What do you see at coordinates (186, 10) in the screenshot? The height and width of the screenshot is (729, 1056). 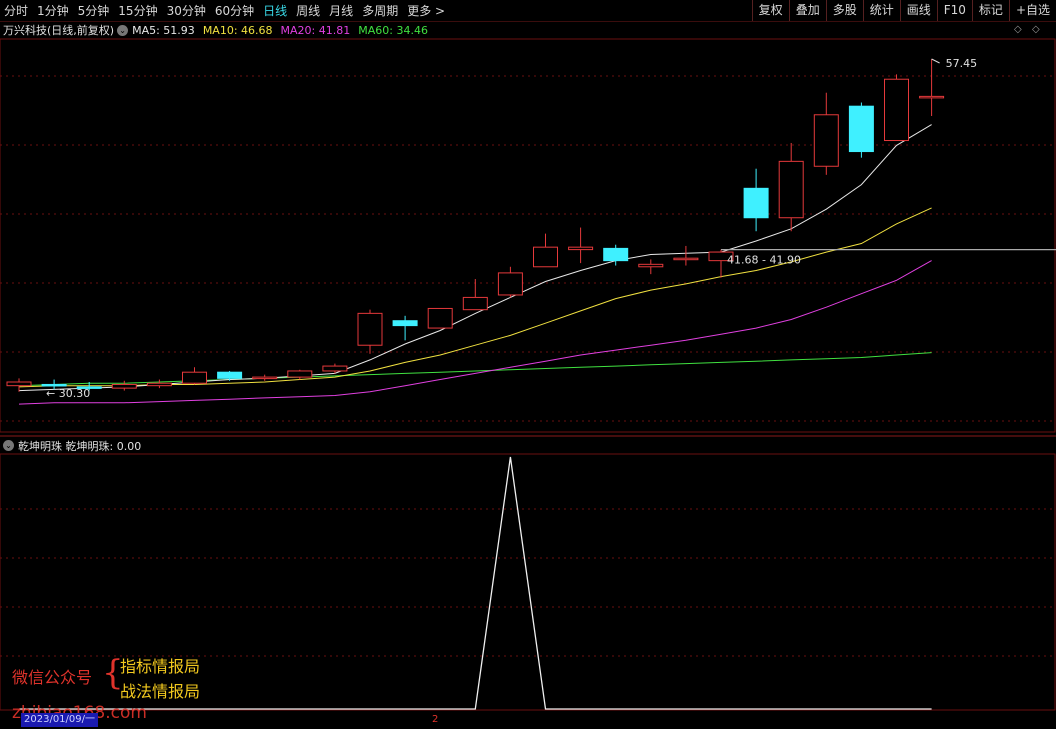 I see `period-tab: 30分钟` at bounding box center [186, 10].